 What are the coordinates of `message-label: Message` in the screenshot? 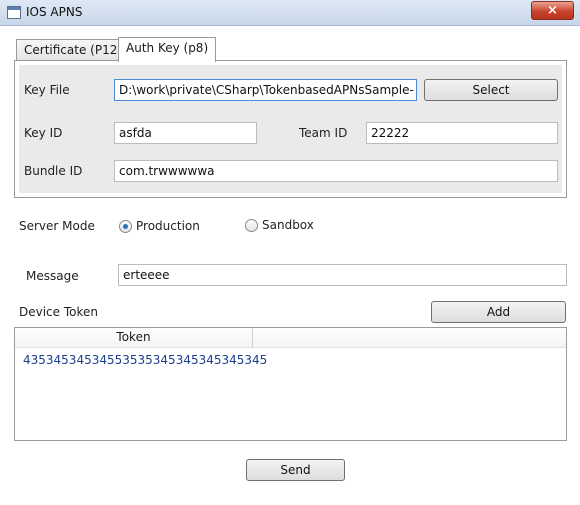 It's located at (52, 276).